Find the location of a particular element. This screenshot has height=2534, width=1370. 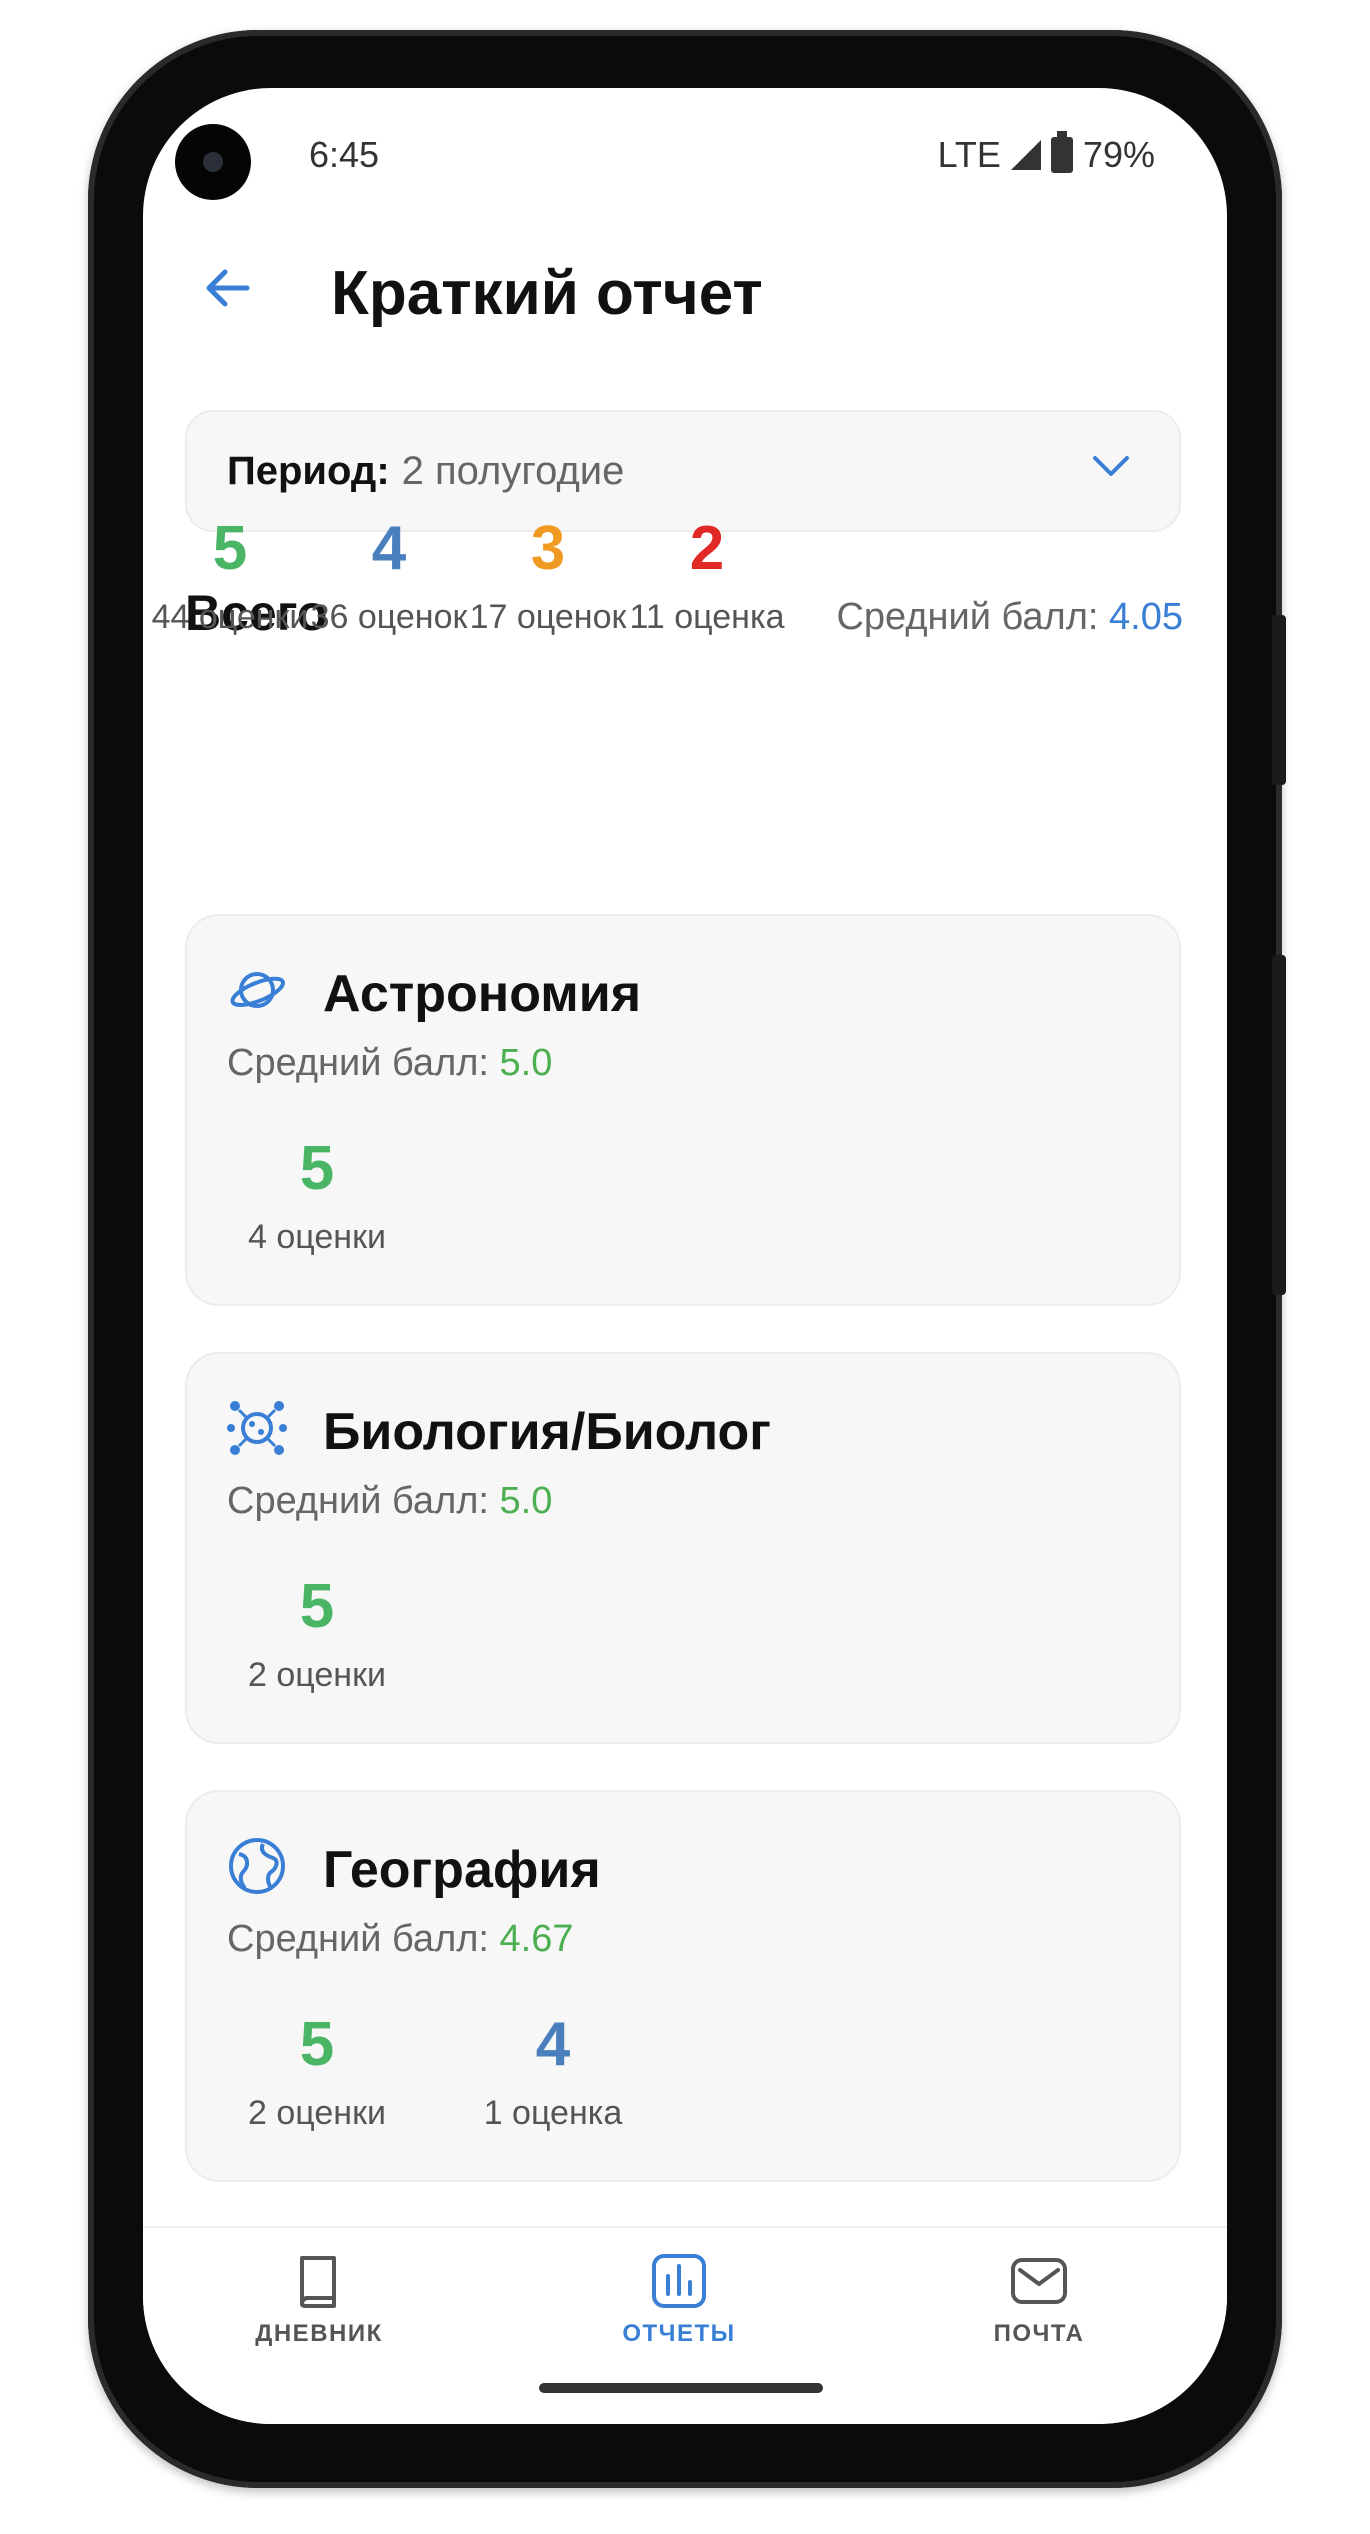

front-camera is located at coordinates (213, 162).